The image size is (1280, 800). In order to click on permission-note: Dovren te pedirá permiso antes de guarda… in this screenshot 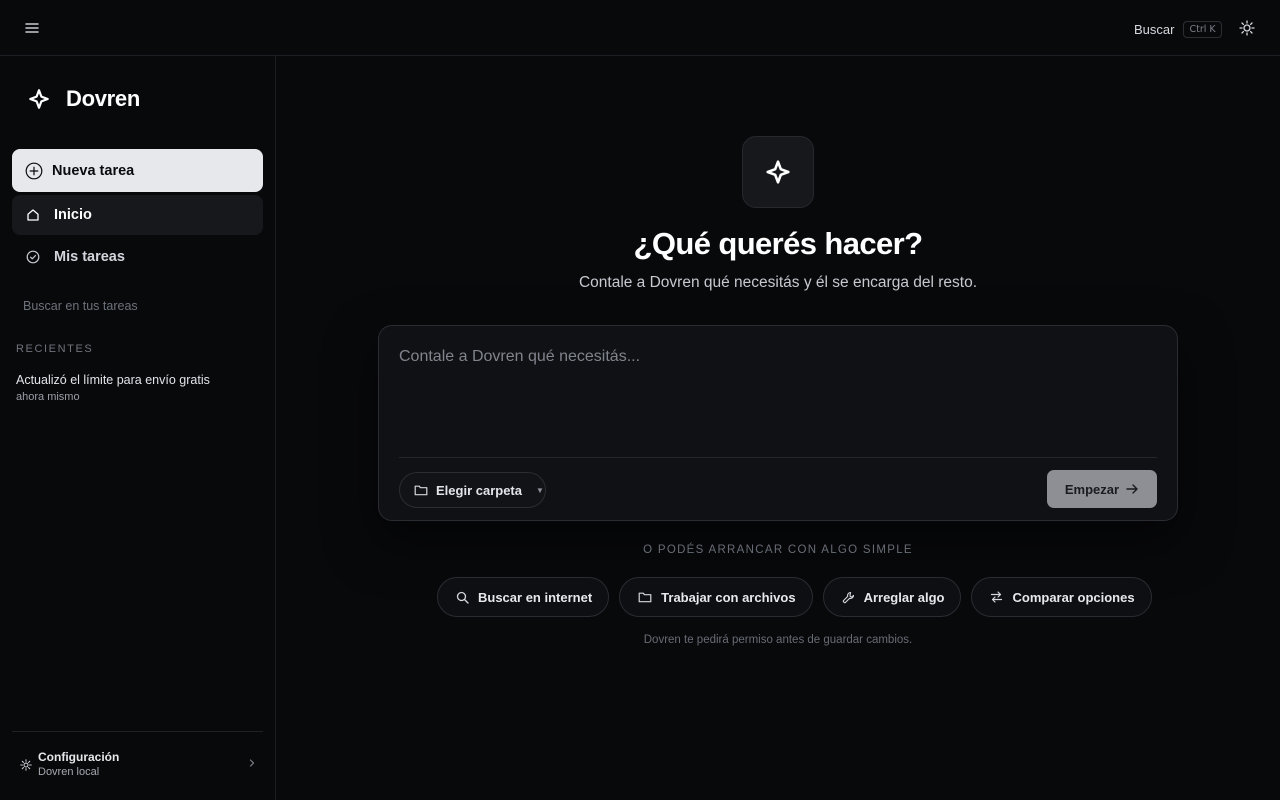, I will do `click(778, 640)`.